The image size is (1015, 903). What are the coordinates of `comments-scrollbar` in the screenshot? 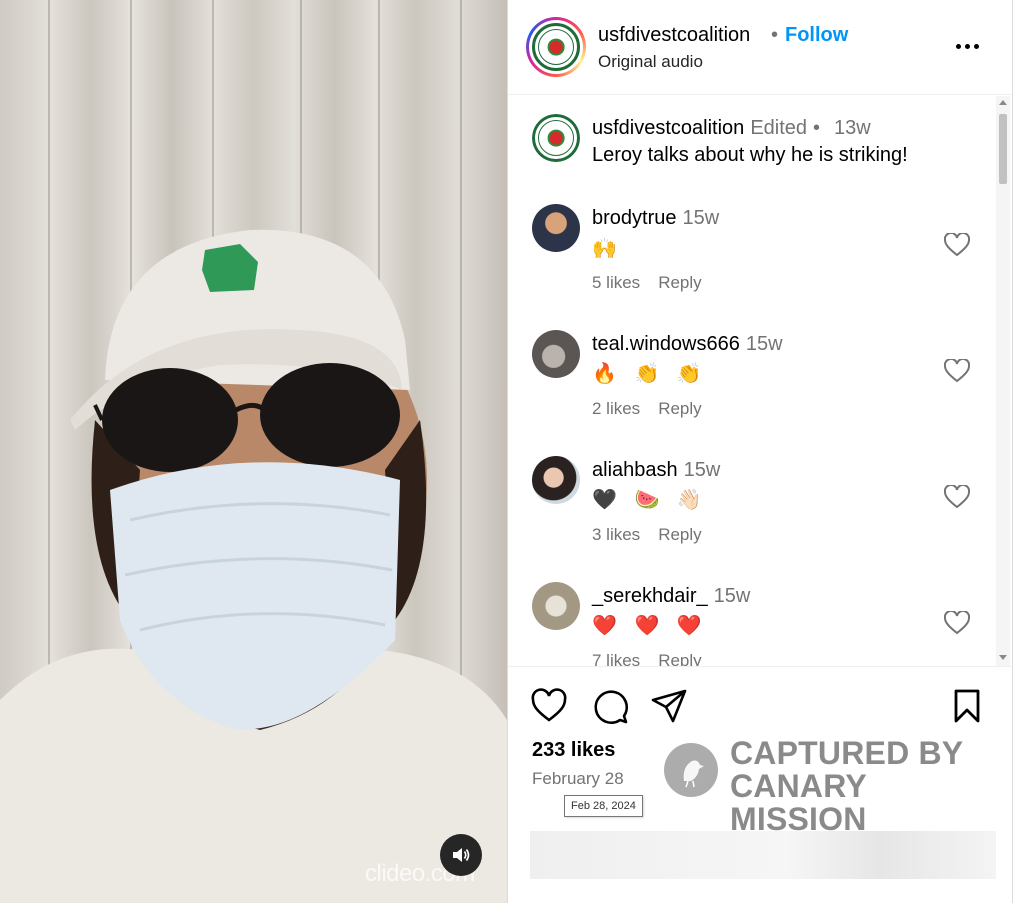 It's located at (1003, 381).